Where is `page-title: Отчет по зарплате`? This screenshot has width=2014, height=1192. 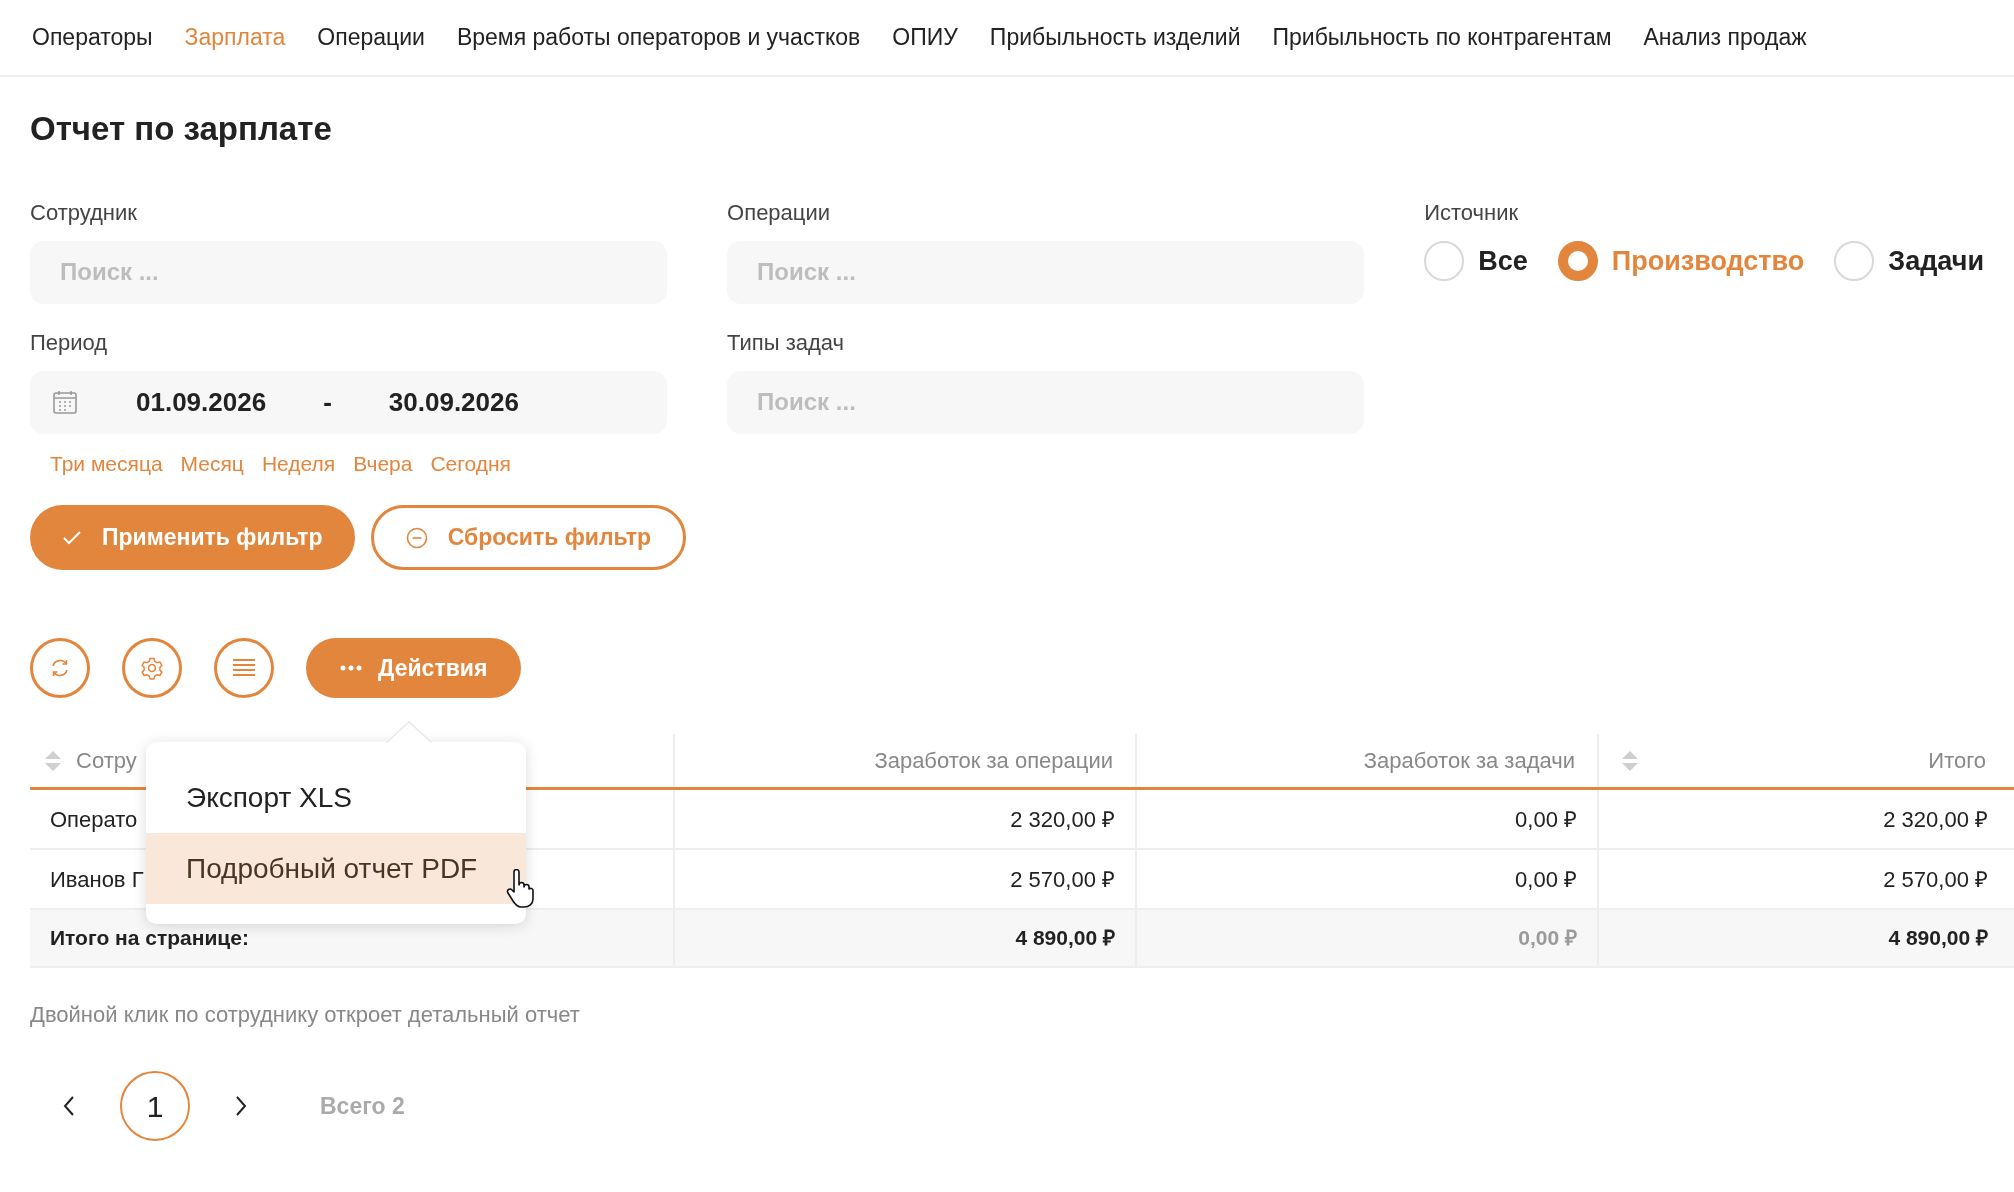 page-title: Отчет по зарплате is located at coordinates (181, 129).